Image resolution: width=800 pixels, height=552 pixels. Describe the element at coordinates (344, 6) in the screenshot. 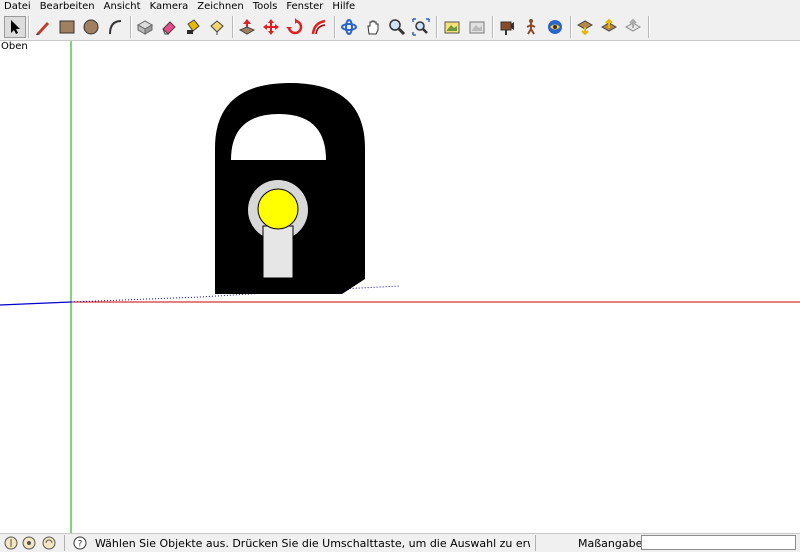

I see `menu-hilfe: Hilfe` at that location.